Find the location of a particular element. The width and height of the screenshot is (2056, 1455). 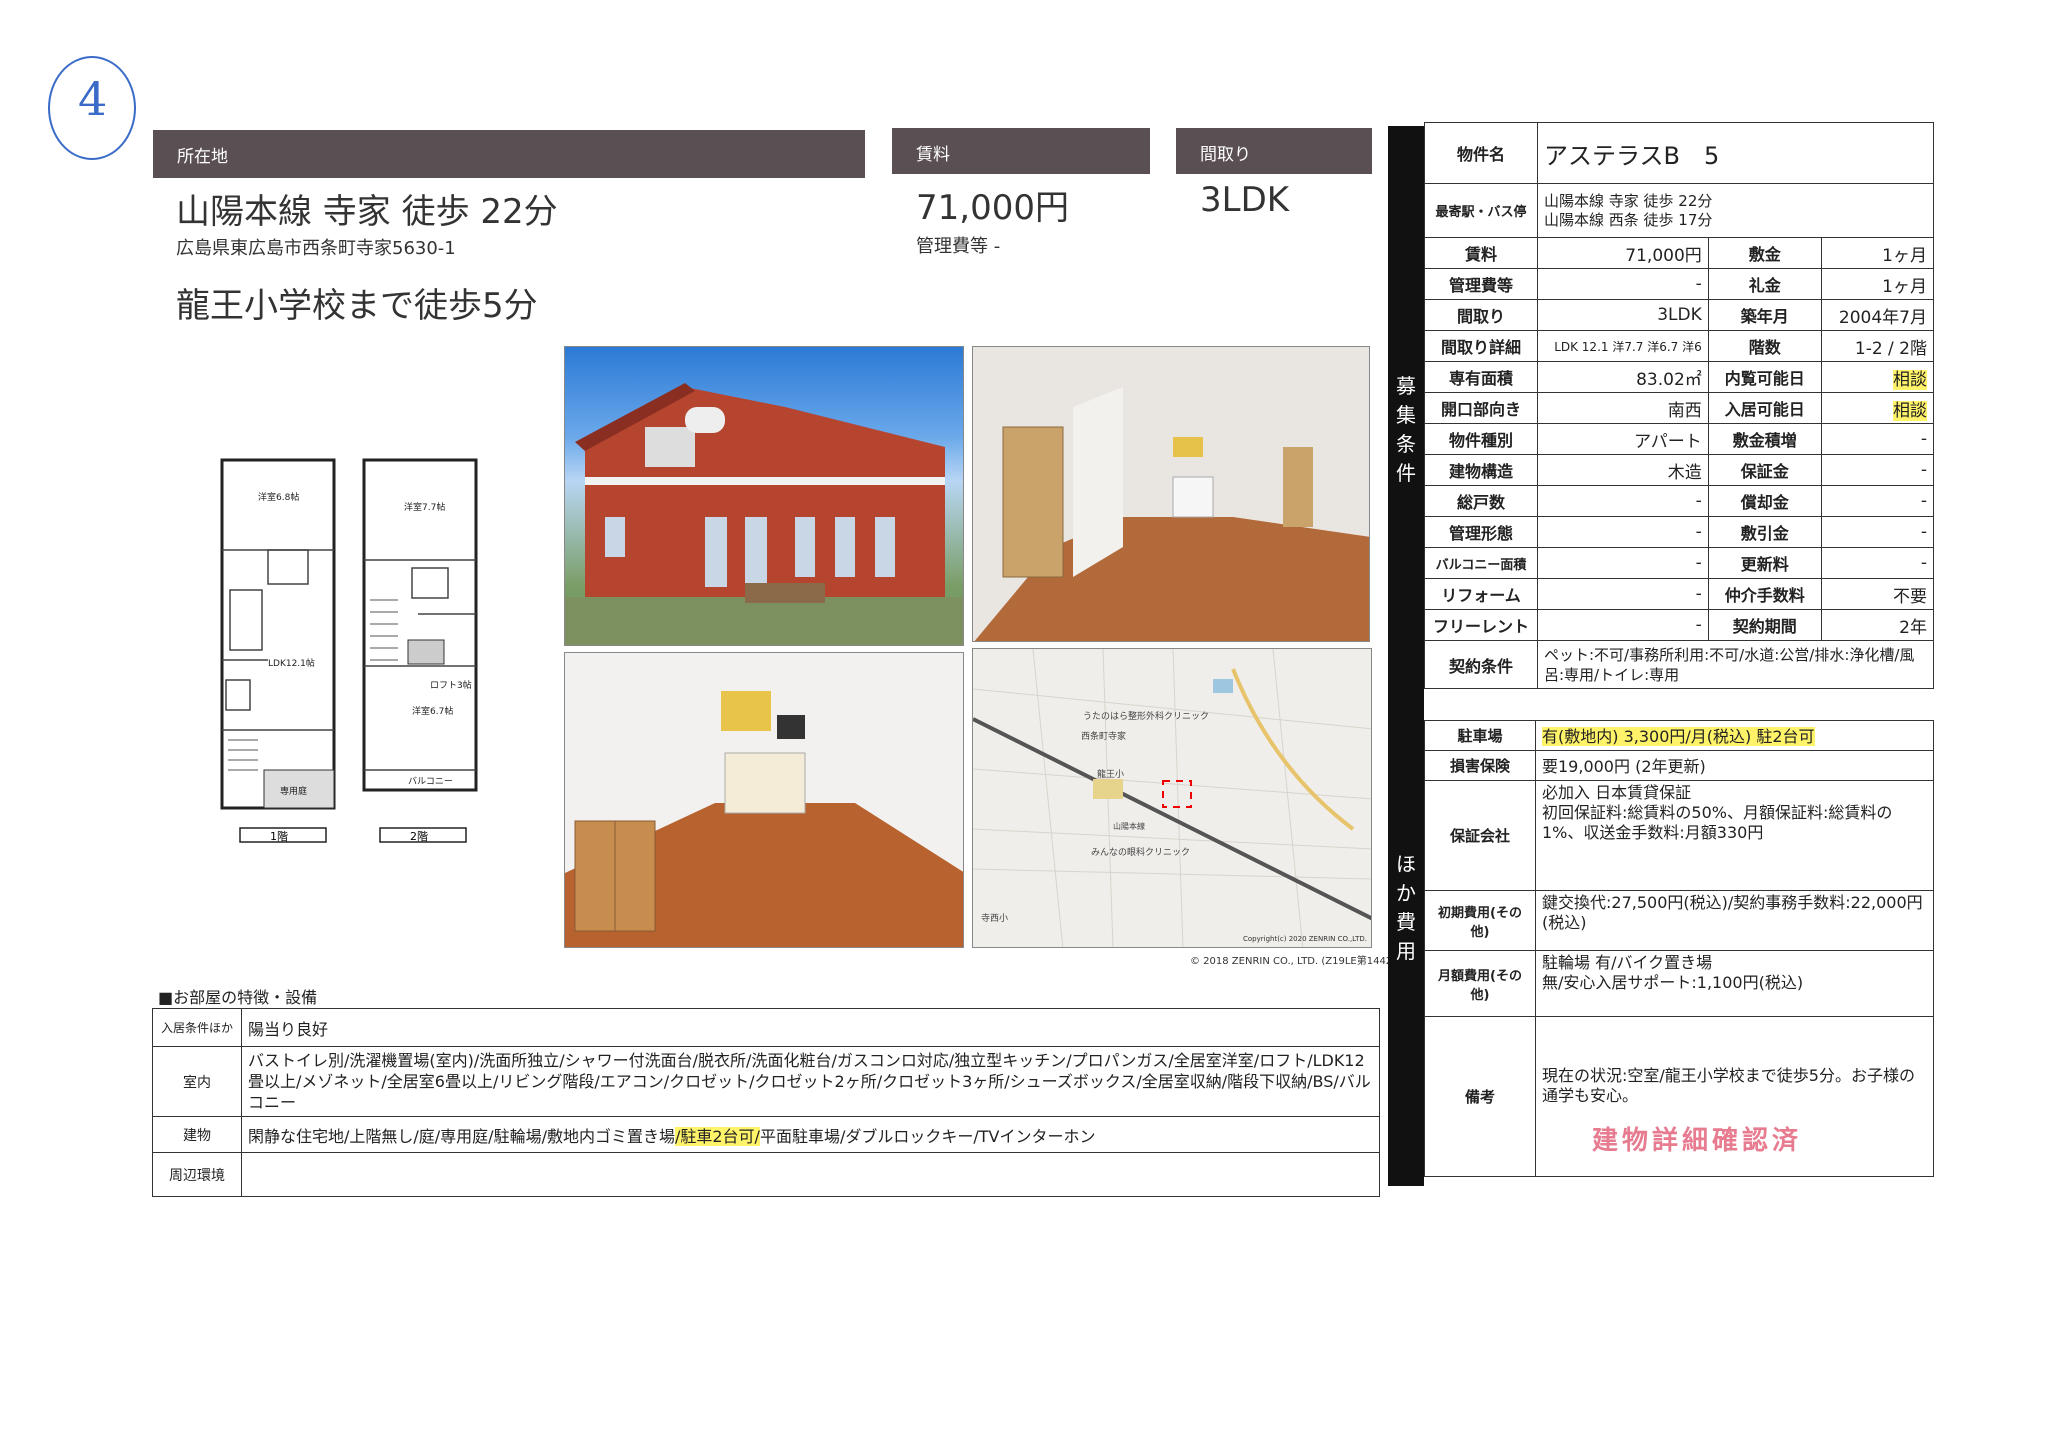

room-label: LDK12.1帖 is located at coordinates (291, 663).